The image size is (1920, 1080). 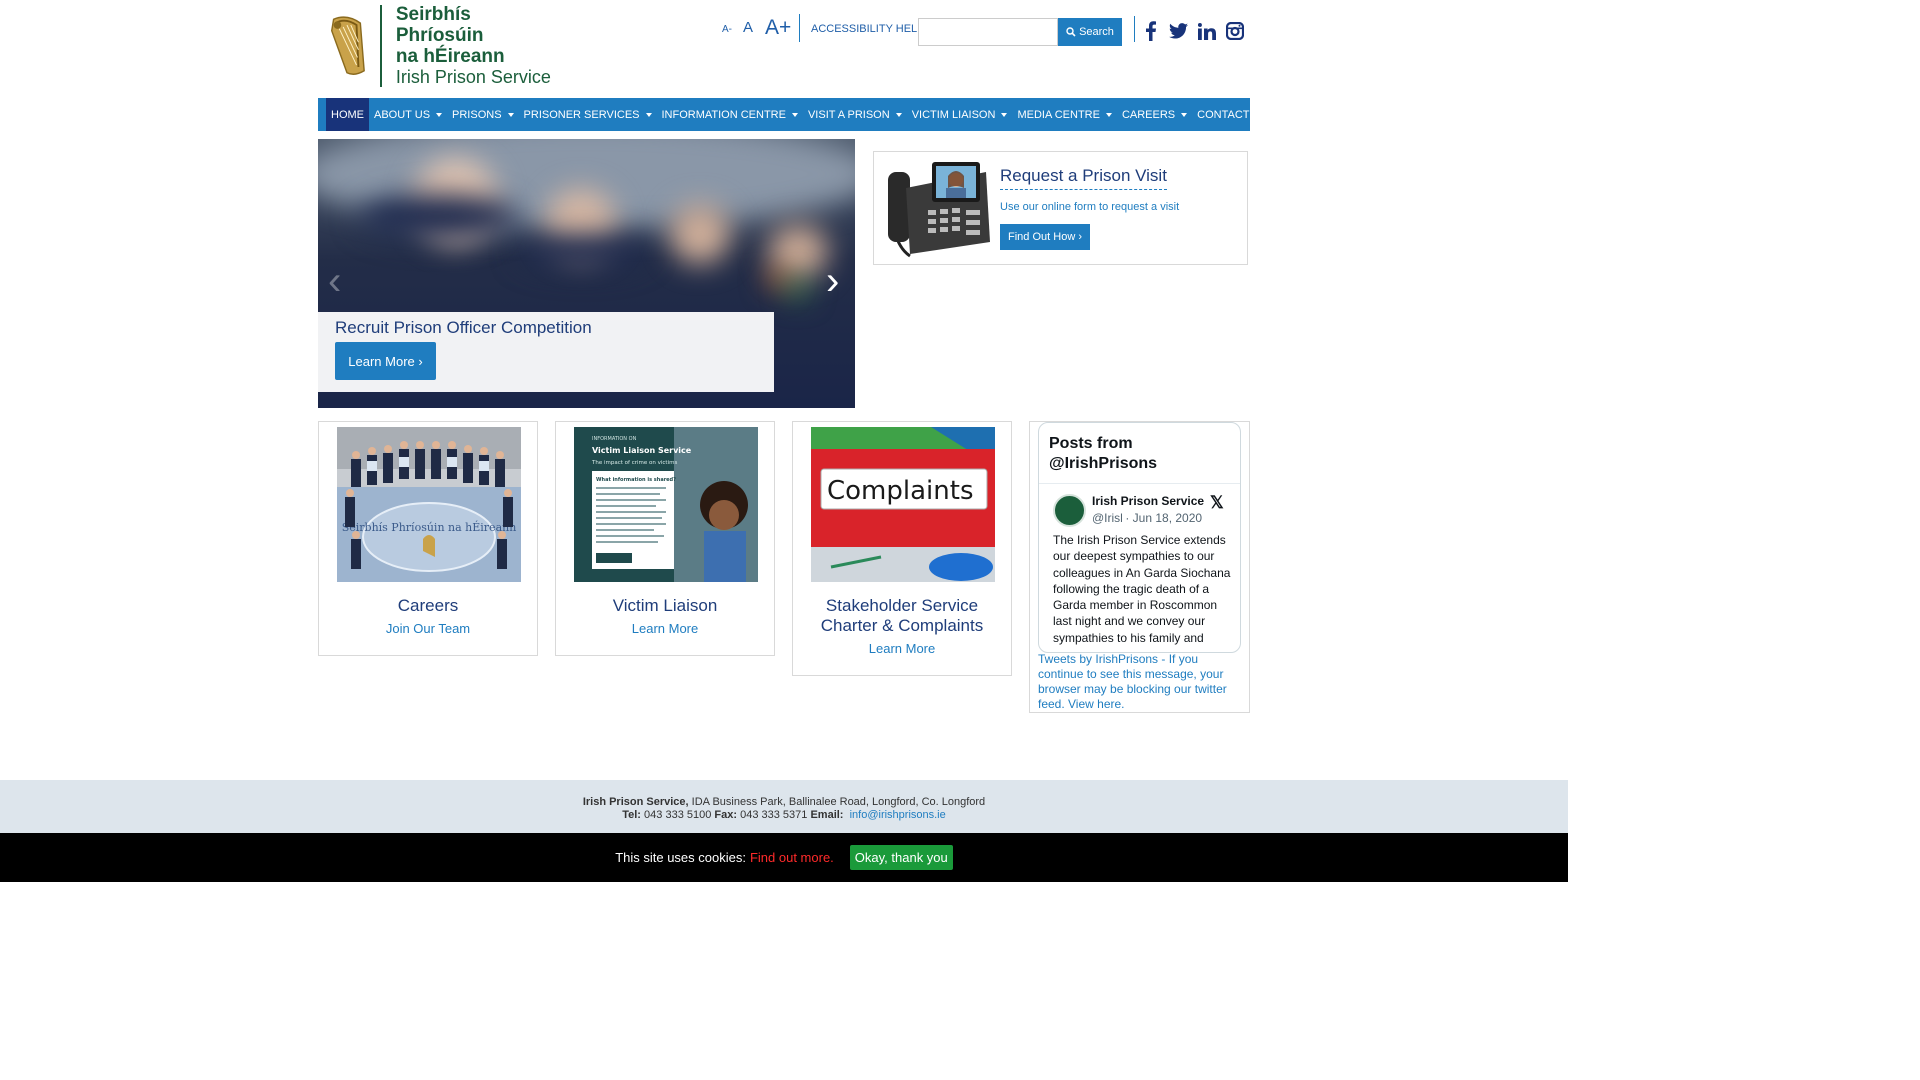 What do you see at coordinates (665, 605) in the screenshot?
I see `victim-liaison-title: Victim Liaison` at bounding box center [665, 605].